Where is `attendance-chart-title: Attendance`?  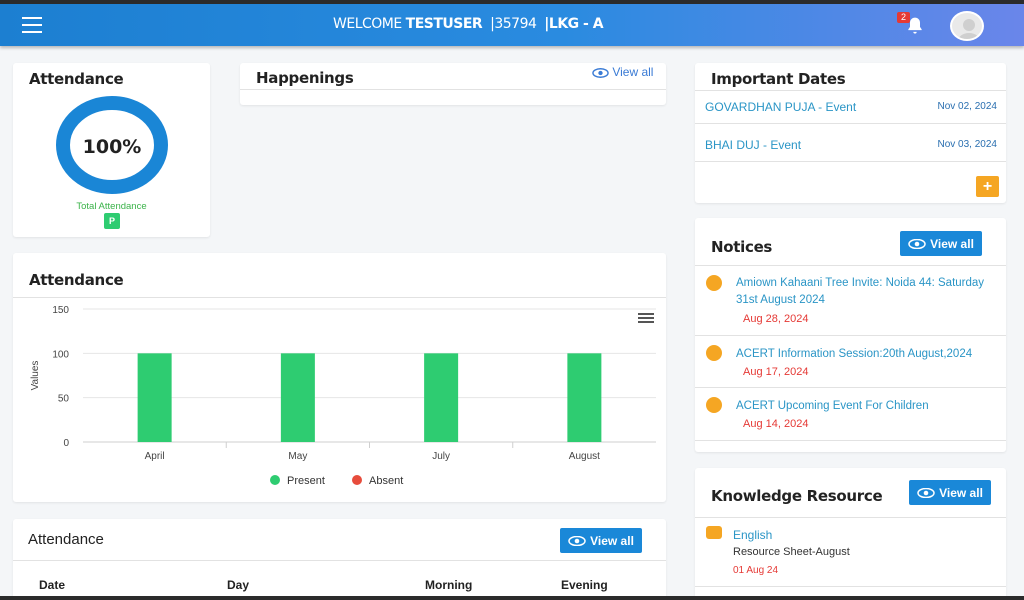 attendance-chart-title: Attendance is located at coordinates (76, 280).